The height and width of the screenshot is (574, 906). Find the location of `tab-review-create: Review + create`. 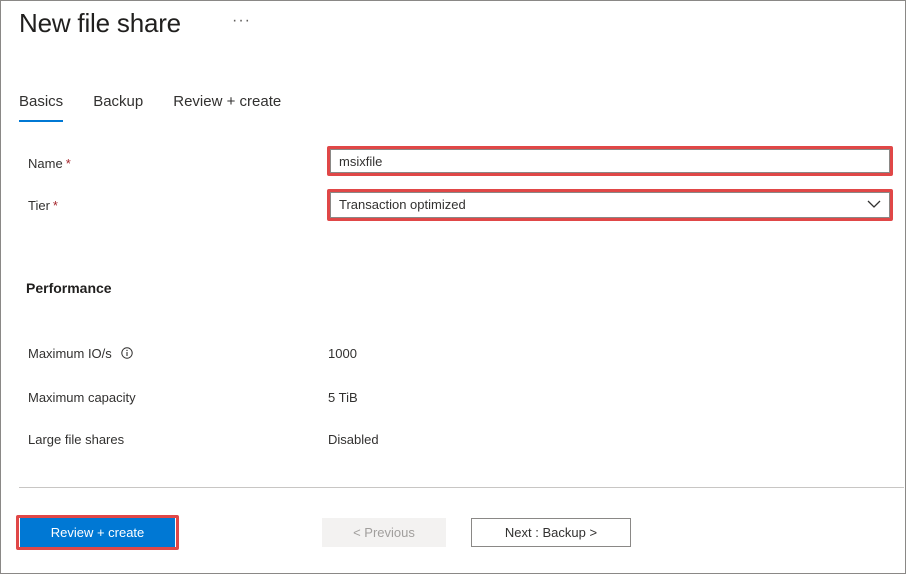

tab-review-create: Review + create is located at coordinates (227, 107).